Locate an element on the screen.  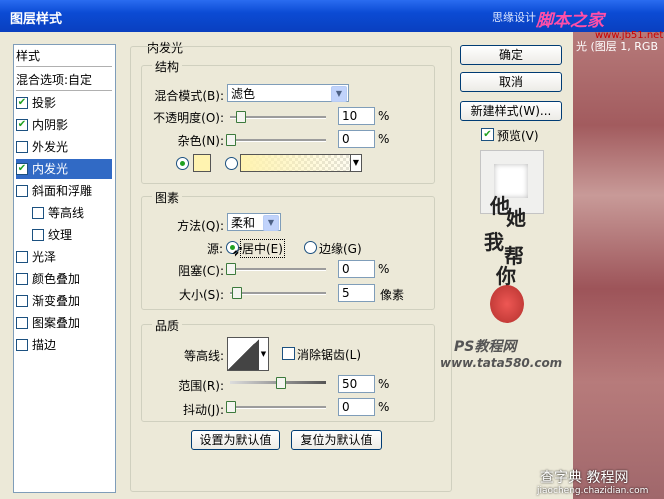
style-item: 纹理 is located at coordinates (72, 235).